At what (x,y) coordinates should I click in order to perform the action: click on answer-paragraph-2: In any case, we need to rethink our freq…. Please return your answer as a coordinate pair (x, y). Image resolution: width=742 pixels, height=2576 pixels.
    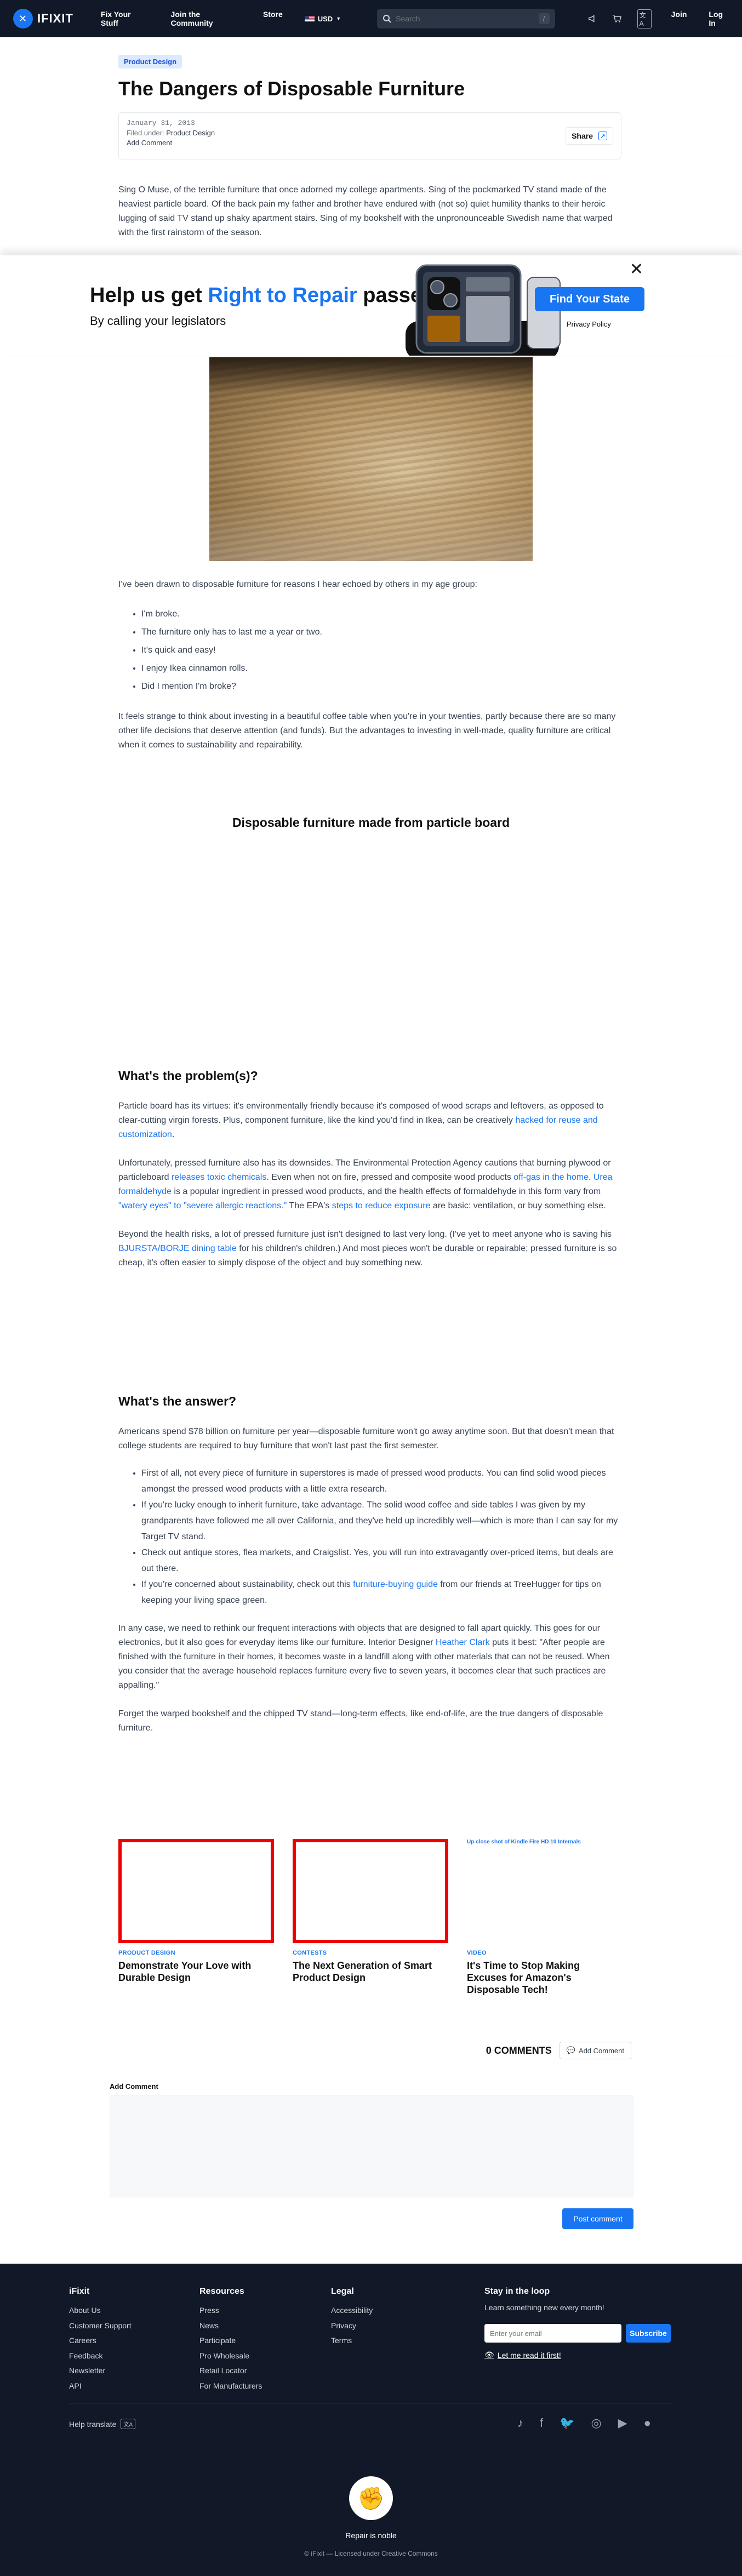
    Looking at the image, I should click on (370, 1657).